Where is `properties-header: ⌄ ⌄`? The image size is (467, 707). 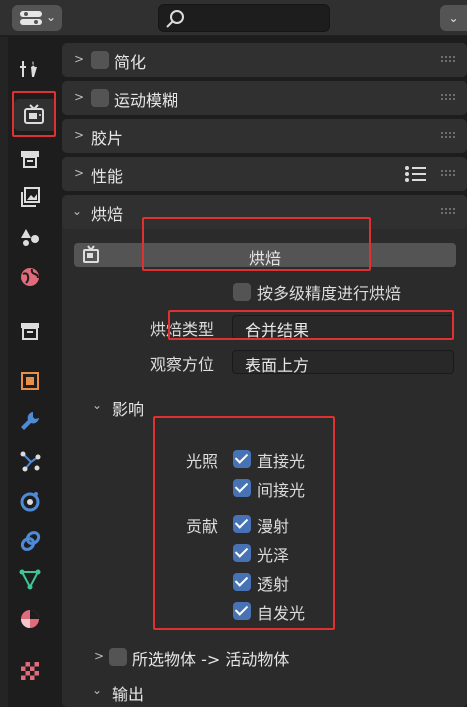 properties-header: ⌄ ⌄ is located at coordinates (233, 18).